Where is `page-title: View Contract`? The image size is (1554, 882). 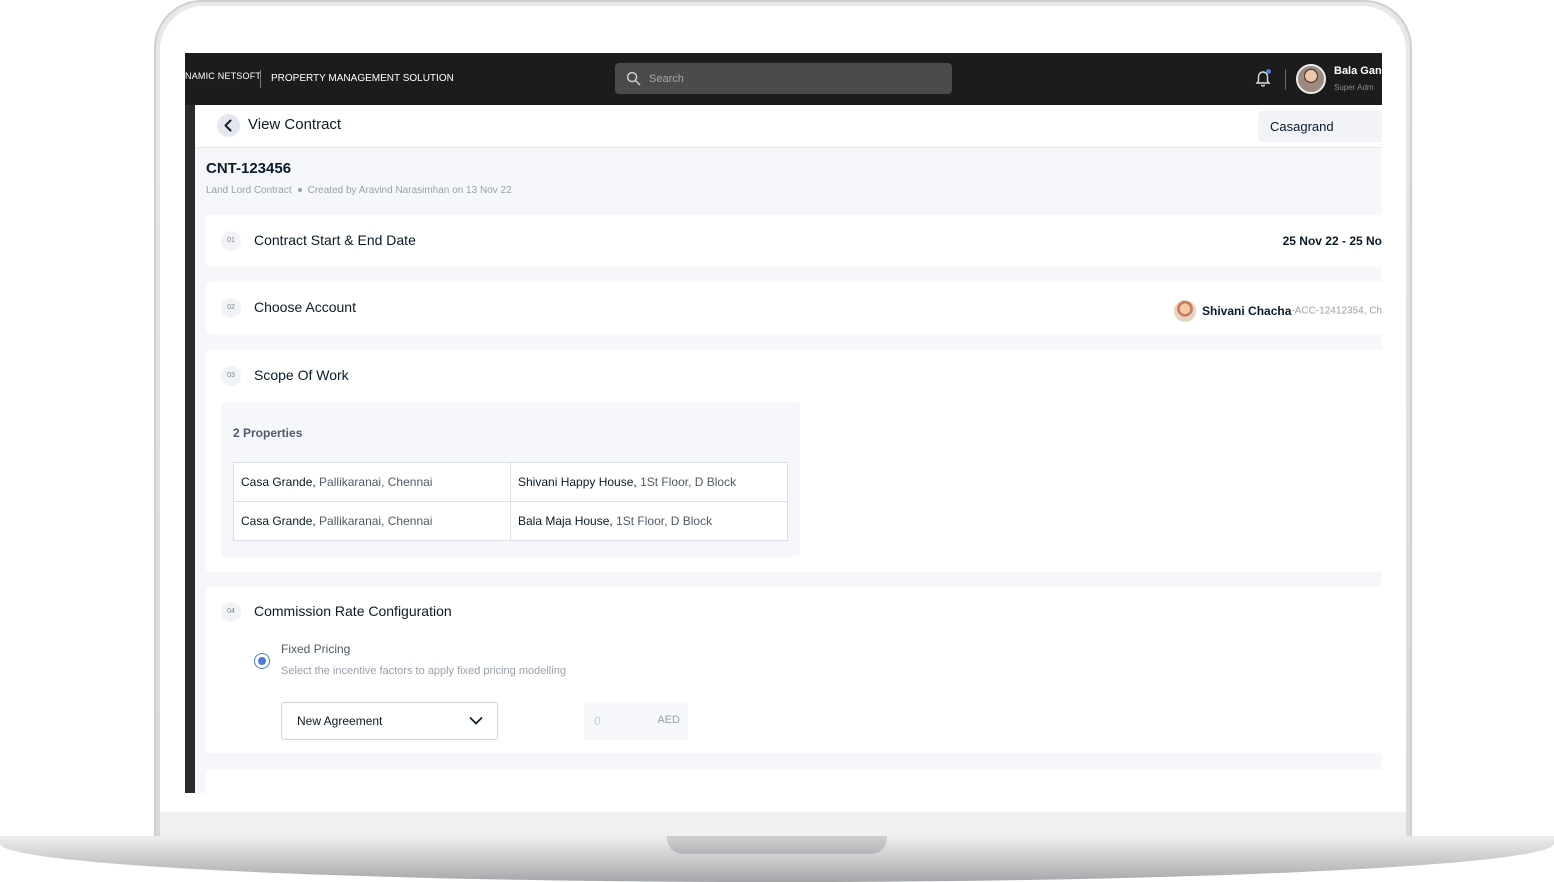 page-title: View Contract is located at coordinates (295, 124).